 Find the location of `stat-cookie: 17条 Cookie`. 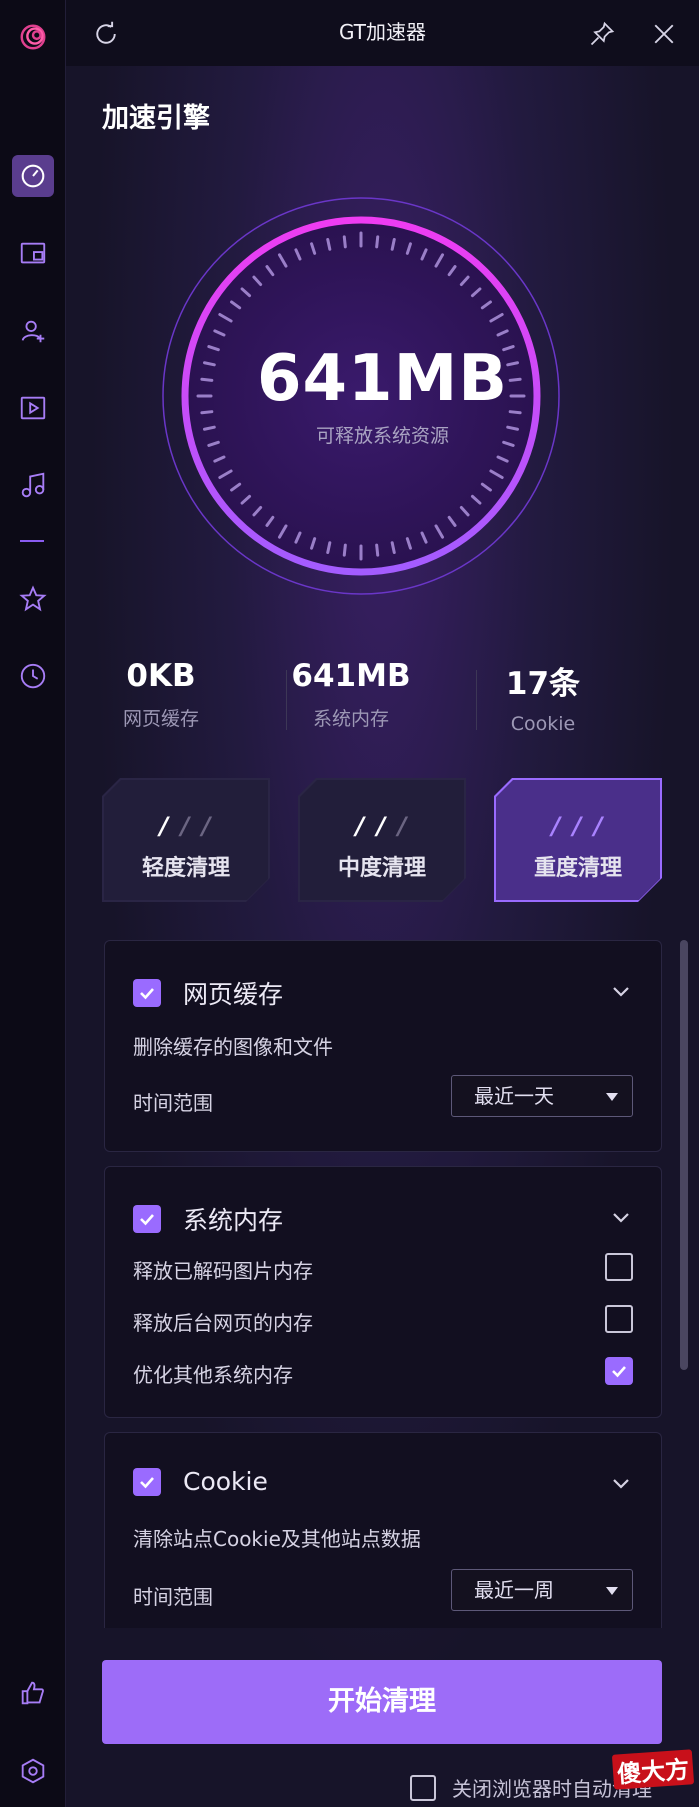

stat-cookie: 17条 Cookie is located at coordinates (543, 696).